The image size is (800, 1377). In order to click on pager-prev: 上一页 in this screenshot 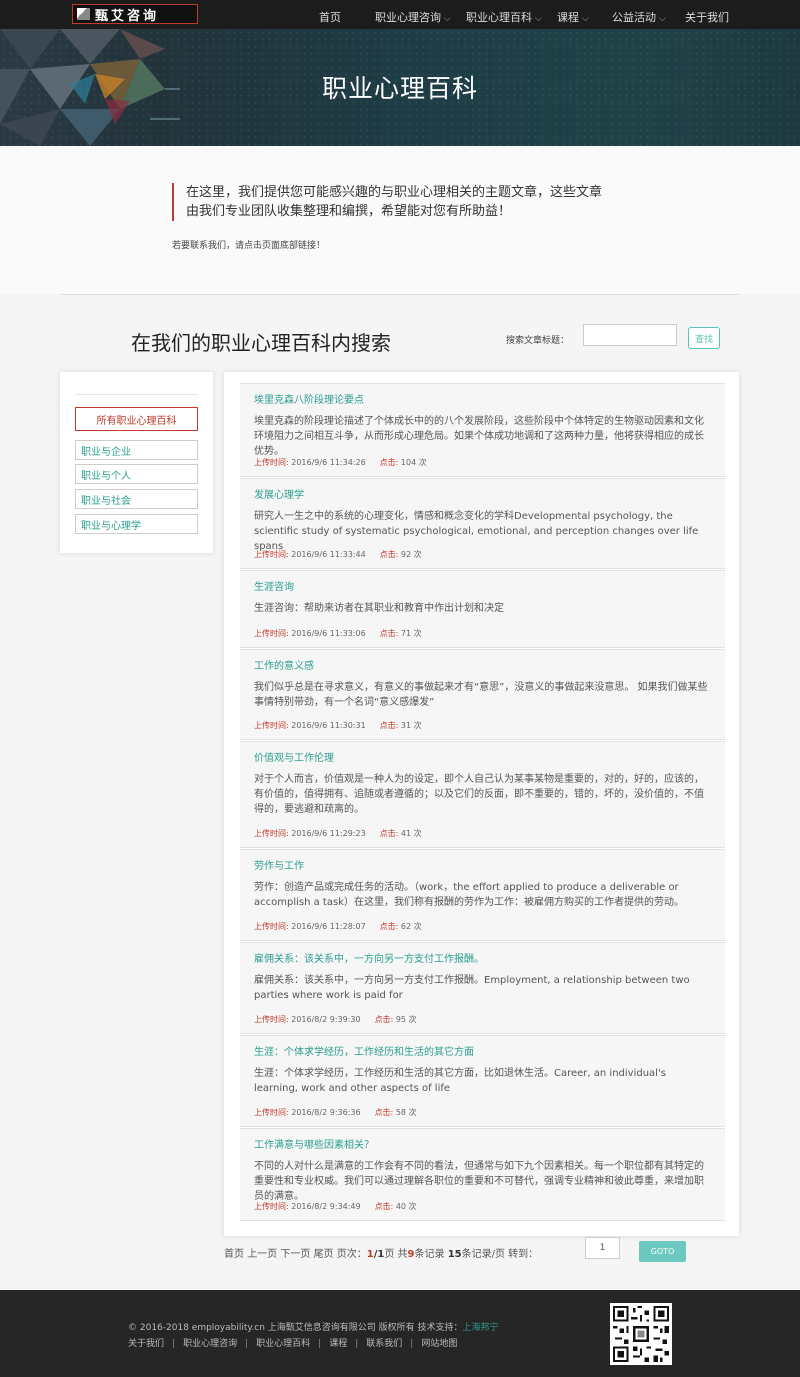, I will do `click(262, 1254)`.